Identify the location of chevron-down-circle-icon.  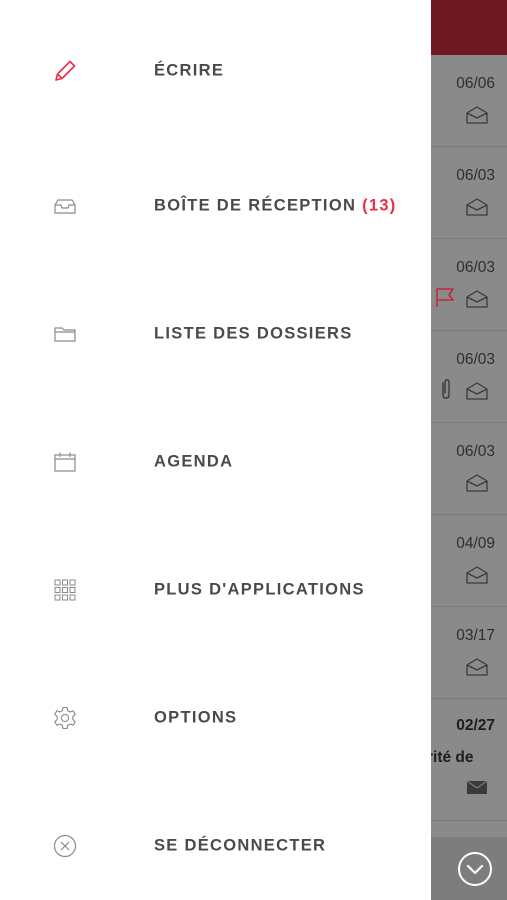
(475, 869).